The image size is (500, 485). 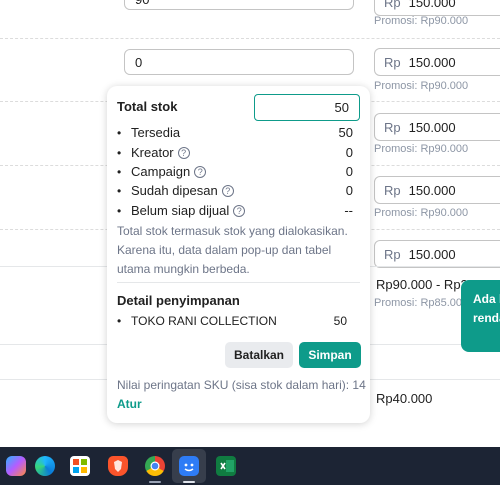 I want to click on stock-item-value: 50, so click(x=345, y=132).